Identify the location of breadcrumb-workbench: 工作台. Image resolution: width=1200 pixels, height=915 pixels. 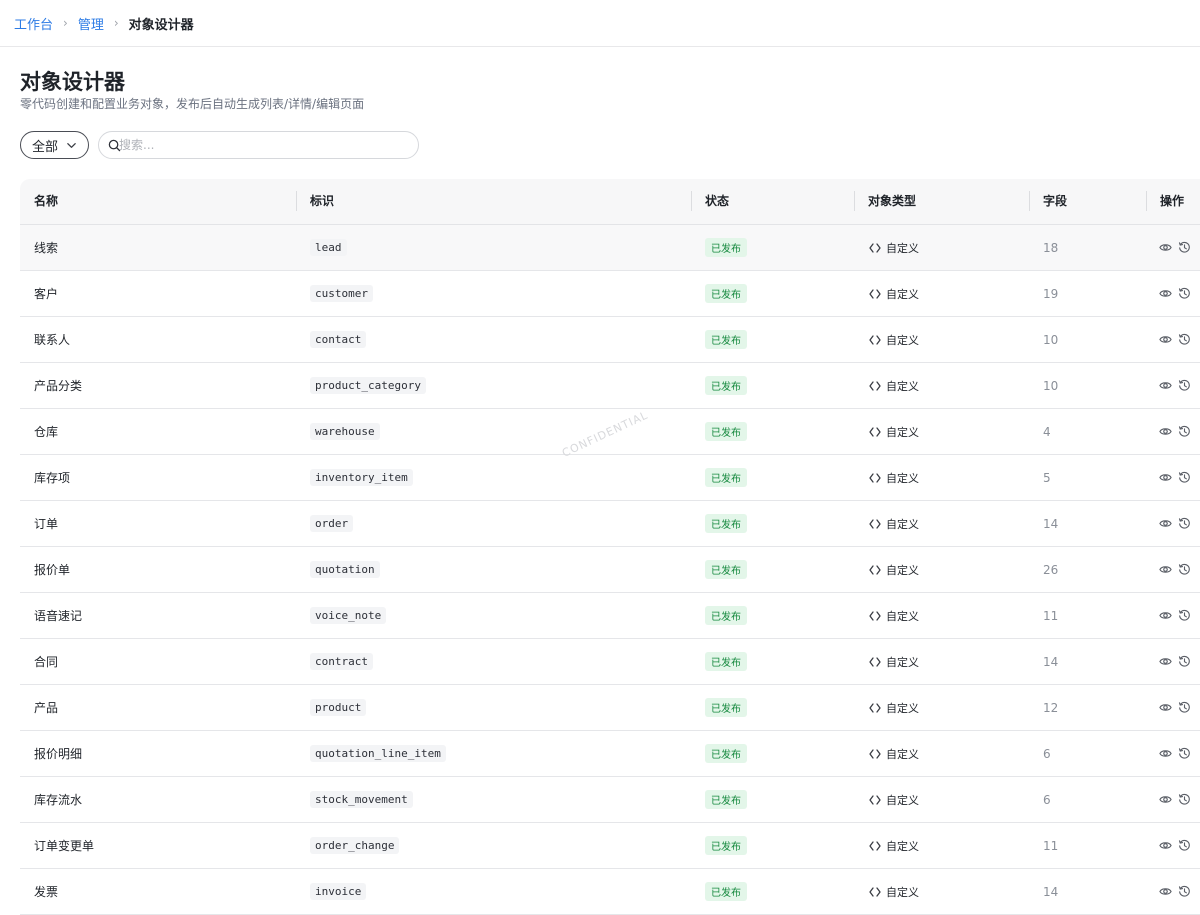
(33, 23).